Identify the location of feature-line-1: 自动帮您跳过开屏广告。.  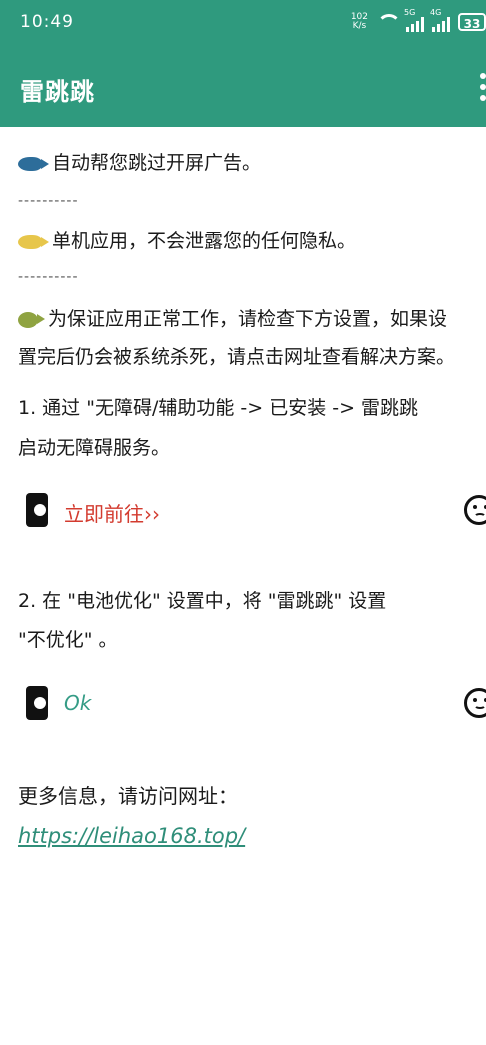
(139, 161).